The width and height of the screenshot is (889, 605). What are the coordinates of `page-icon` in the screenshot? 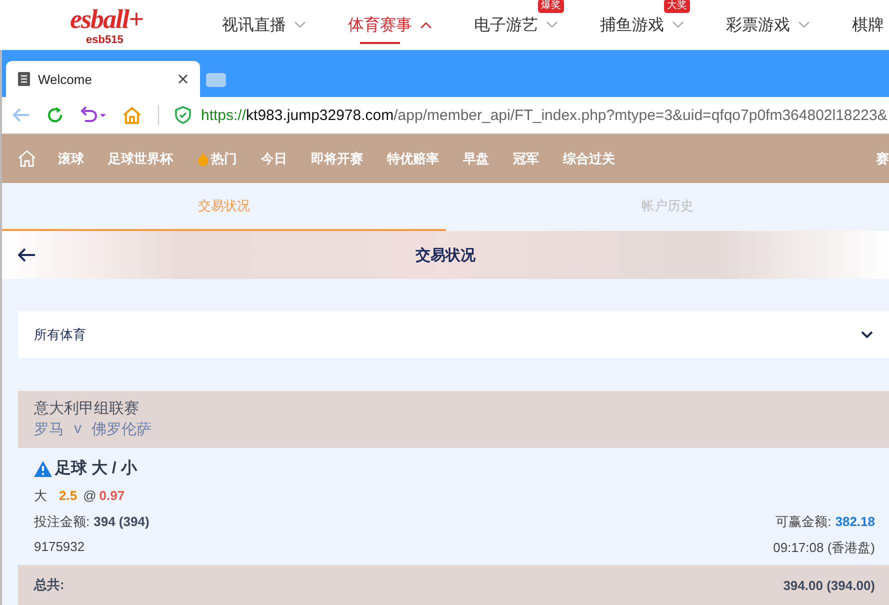 It's located at (24, 79).